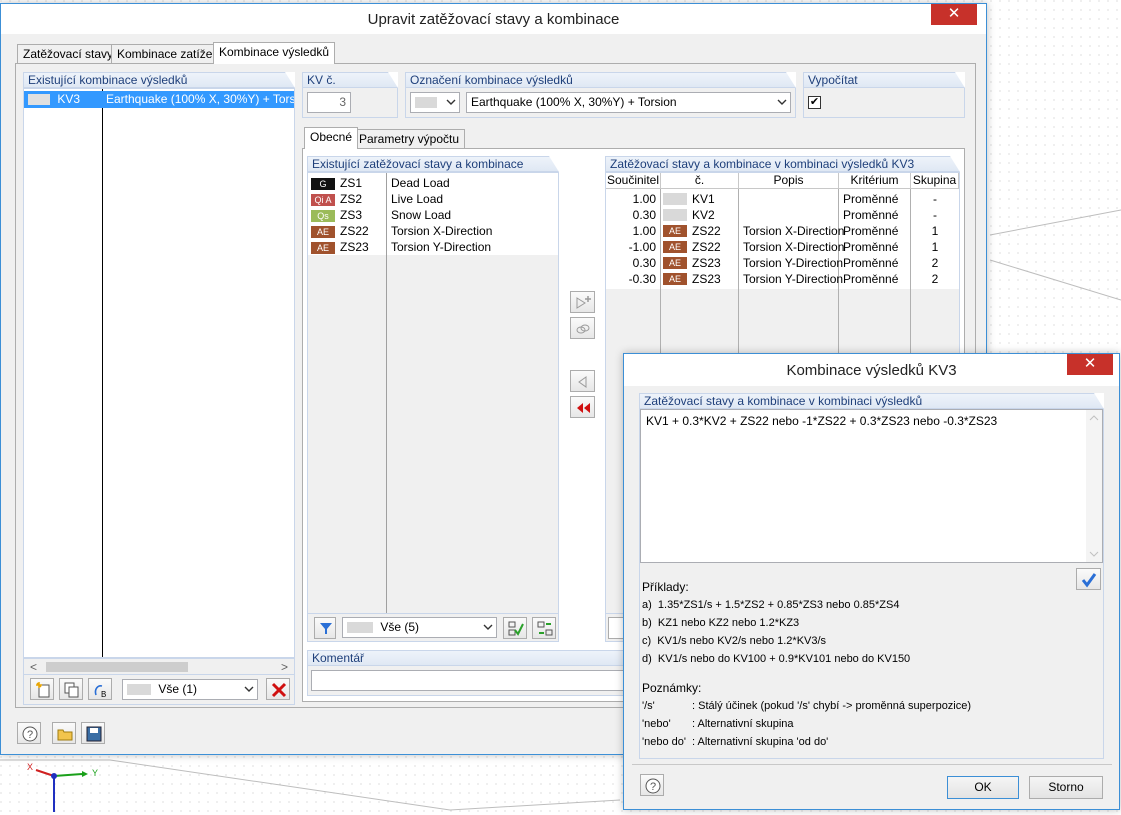 The width and height of the screenshot is (1121, 815). I want to click on example-line: b) KZ1 nebo KZ2 nebo 1.2*KZ3, so click(721, 623).